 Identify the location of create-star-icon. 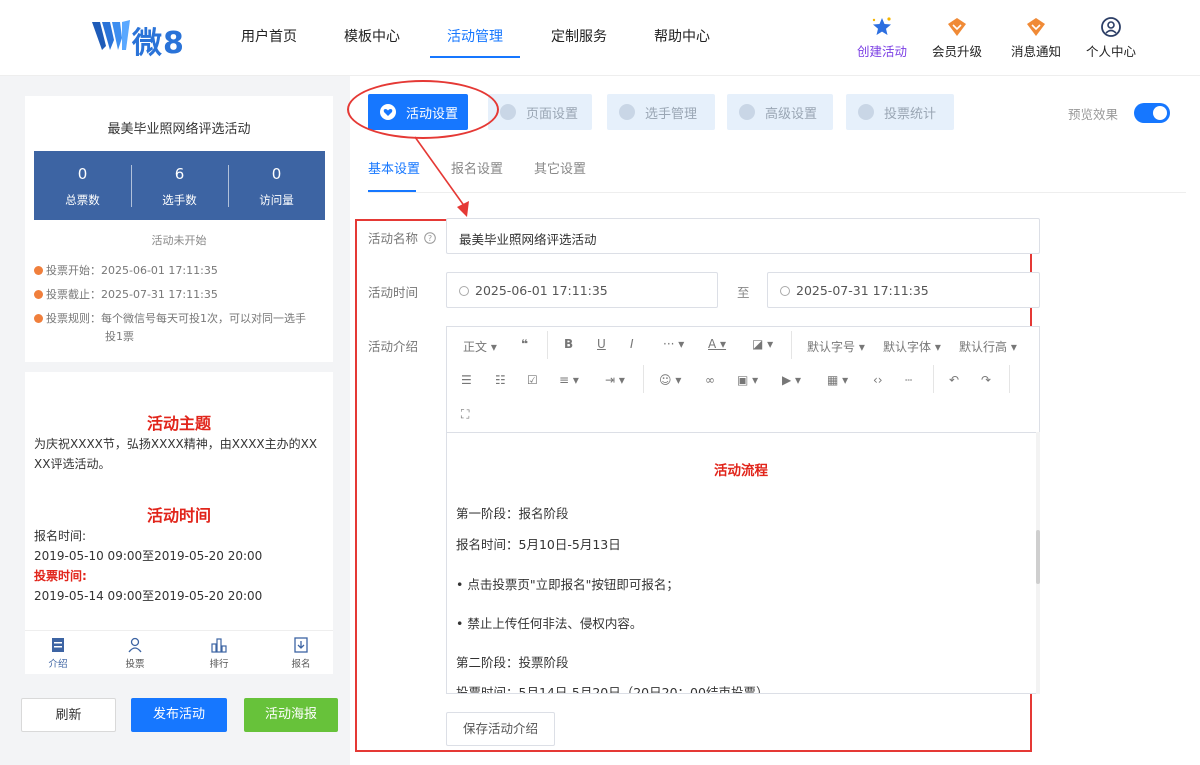
(881, 26).